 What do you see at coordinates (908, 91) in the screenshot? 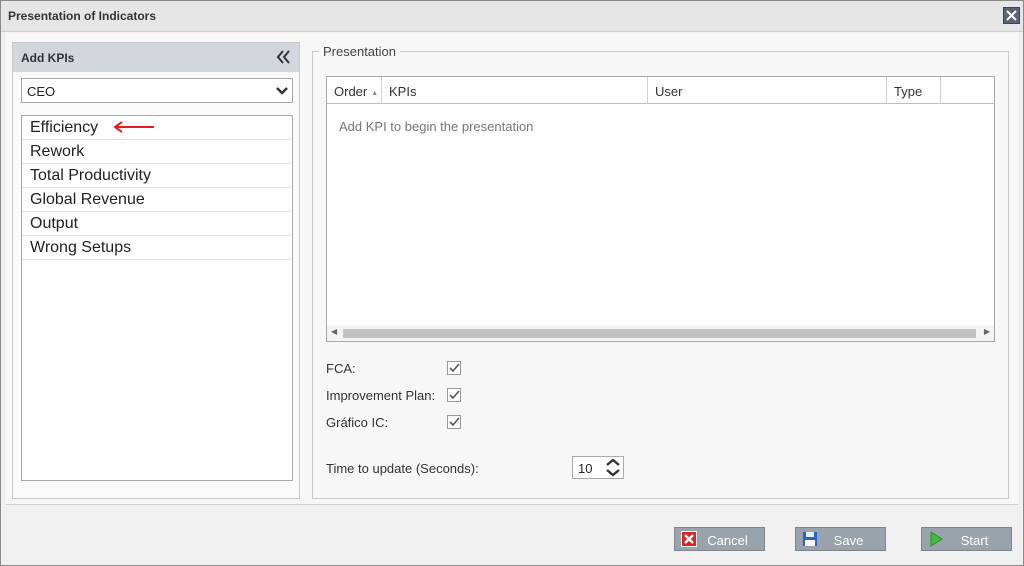
I see `column-header-label: Type` at bounding box center [908, 91].